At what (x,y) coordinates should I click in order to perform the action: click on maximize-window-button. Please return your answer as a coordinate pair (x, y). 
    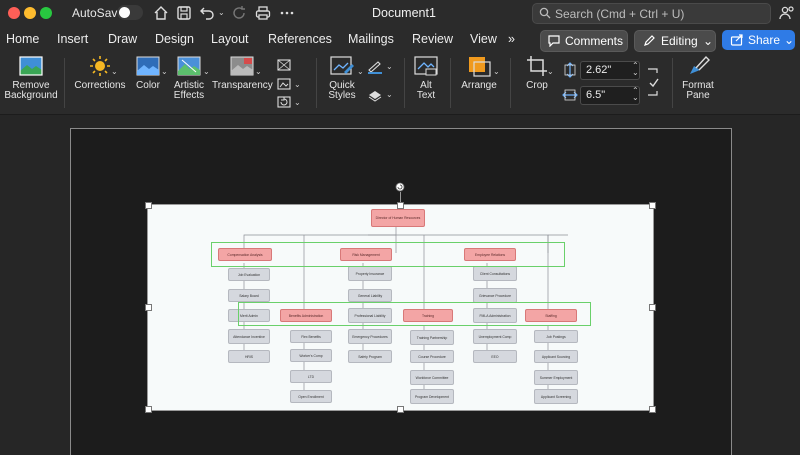
    Looking at the image, I should click on (46, 13).